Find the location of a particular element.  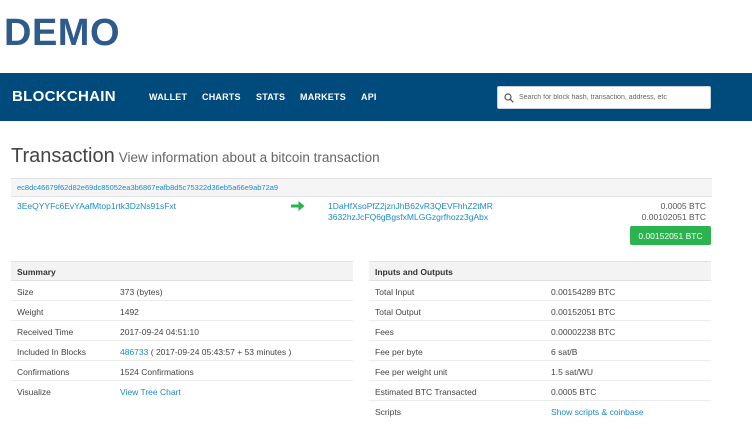

row-value: 373 (bytes) is located at coordinates (141, 292).